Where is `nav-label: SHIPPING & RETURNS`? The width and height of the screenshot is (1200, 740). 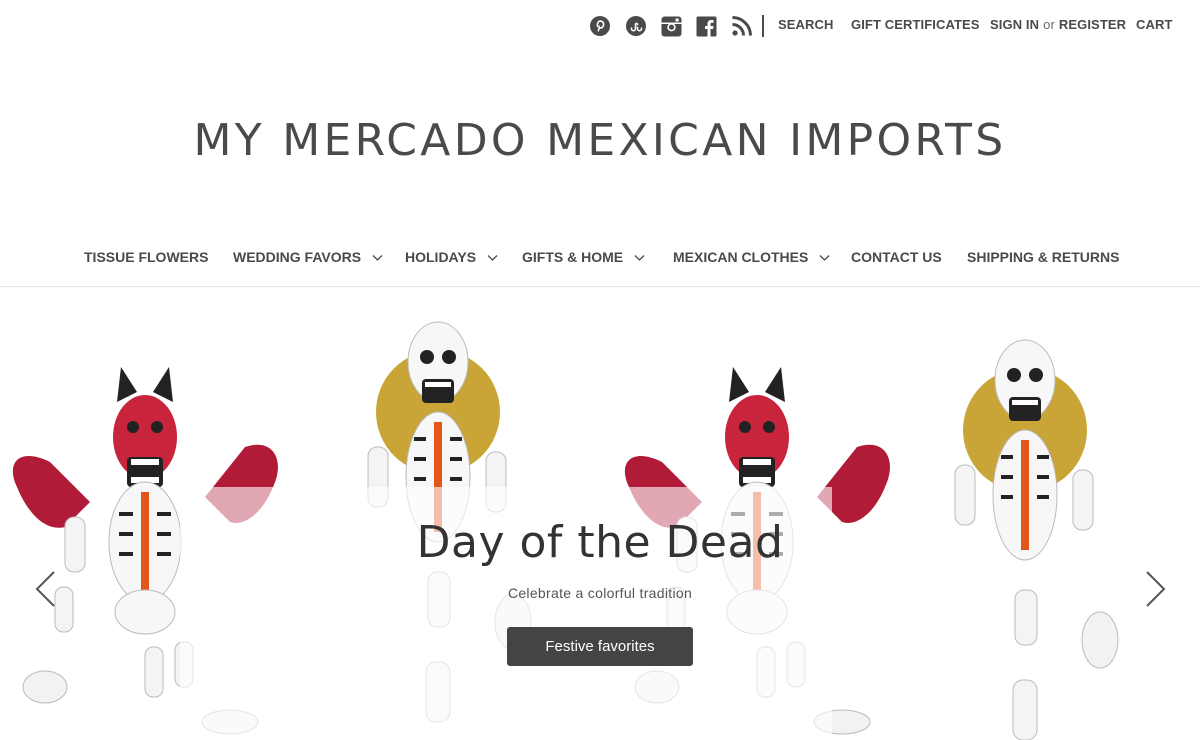
nav-label: SHIPPING & RETURNS is located at coordinates (1043, 257).